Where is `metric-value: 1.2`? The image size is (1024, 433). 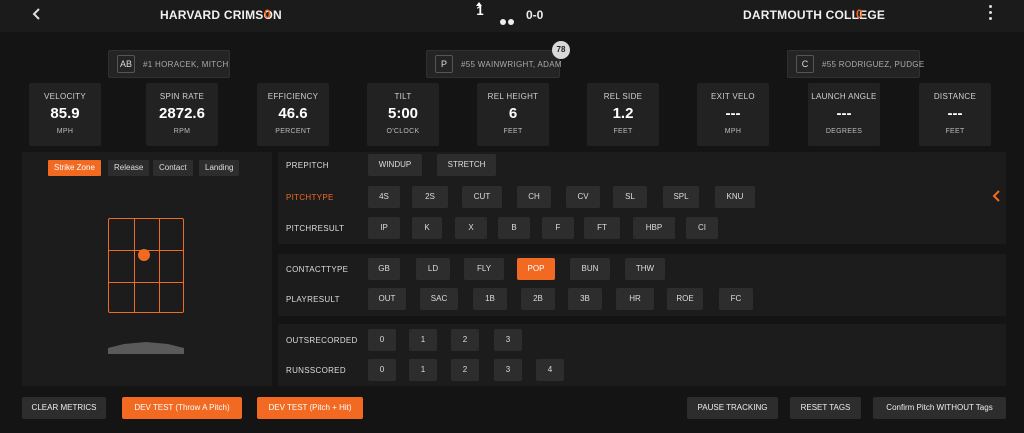
metric-value: 1.2 is located at coordinates (623, 113).